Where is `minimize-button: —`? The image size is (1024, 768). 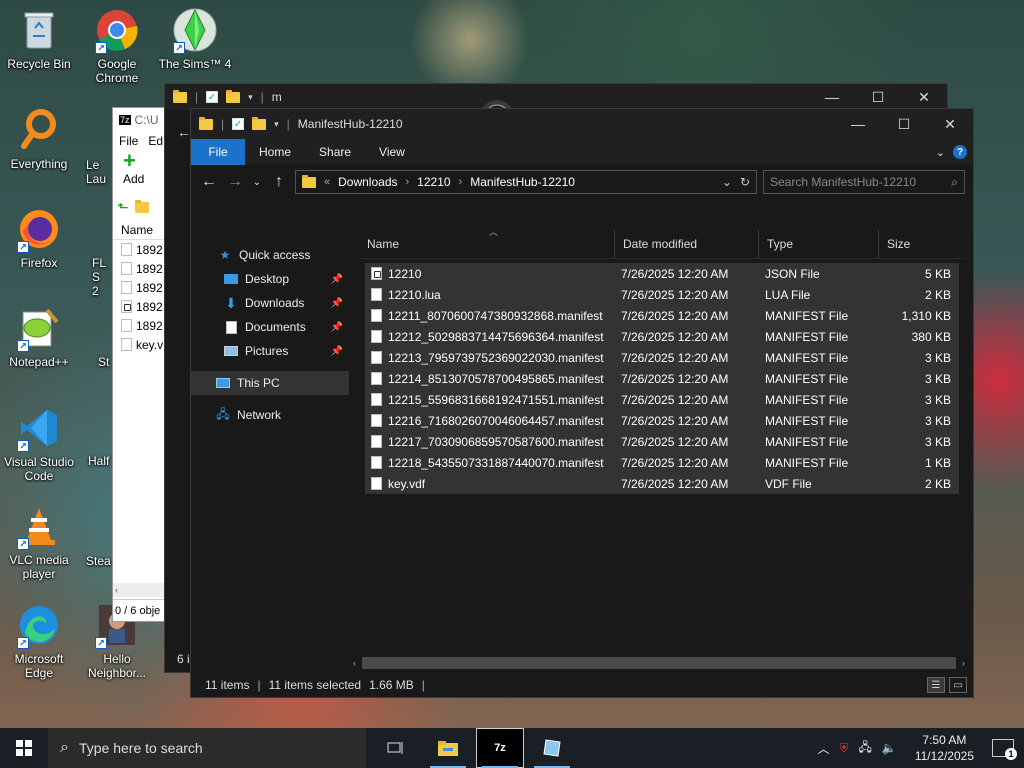 minimize-button: — is located at coordinates (858, 124).